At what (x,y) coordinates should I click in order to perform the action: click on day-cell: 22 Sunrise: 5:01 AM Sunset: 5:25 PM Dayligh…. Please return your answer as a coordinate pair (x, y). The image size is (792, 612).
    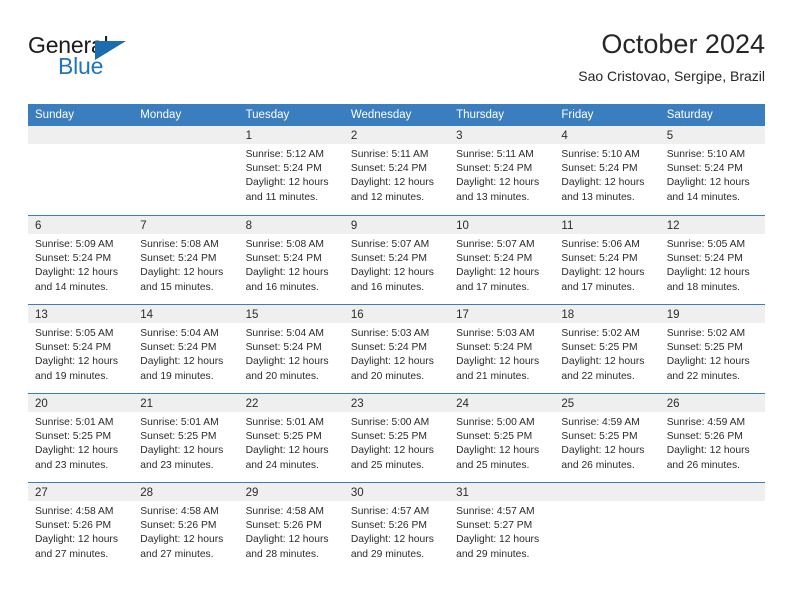
    Looking at the image, I should click on (291, 438).